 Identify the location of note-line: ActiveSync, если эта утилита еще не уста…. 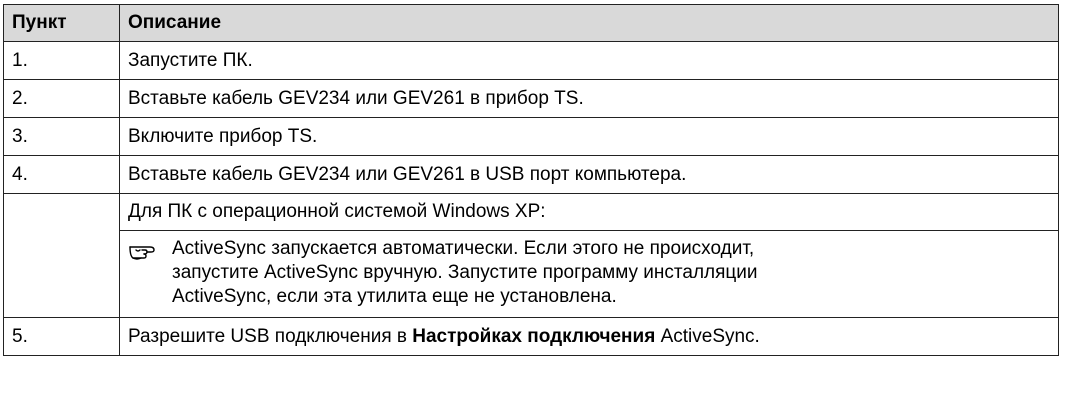
(394, 296).